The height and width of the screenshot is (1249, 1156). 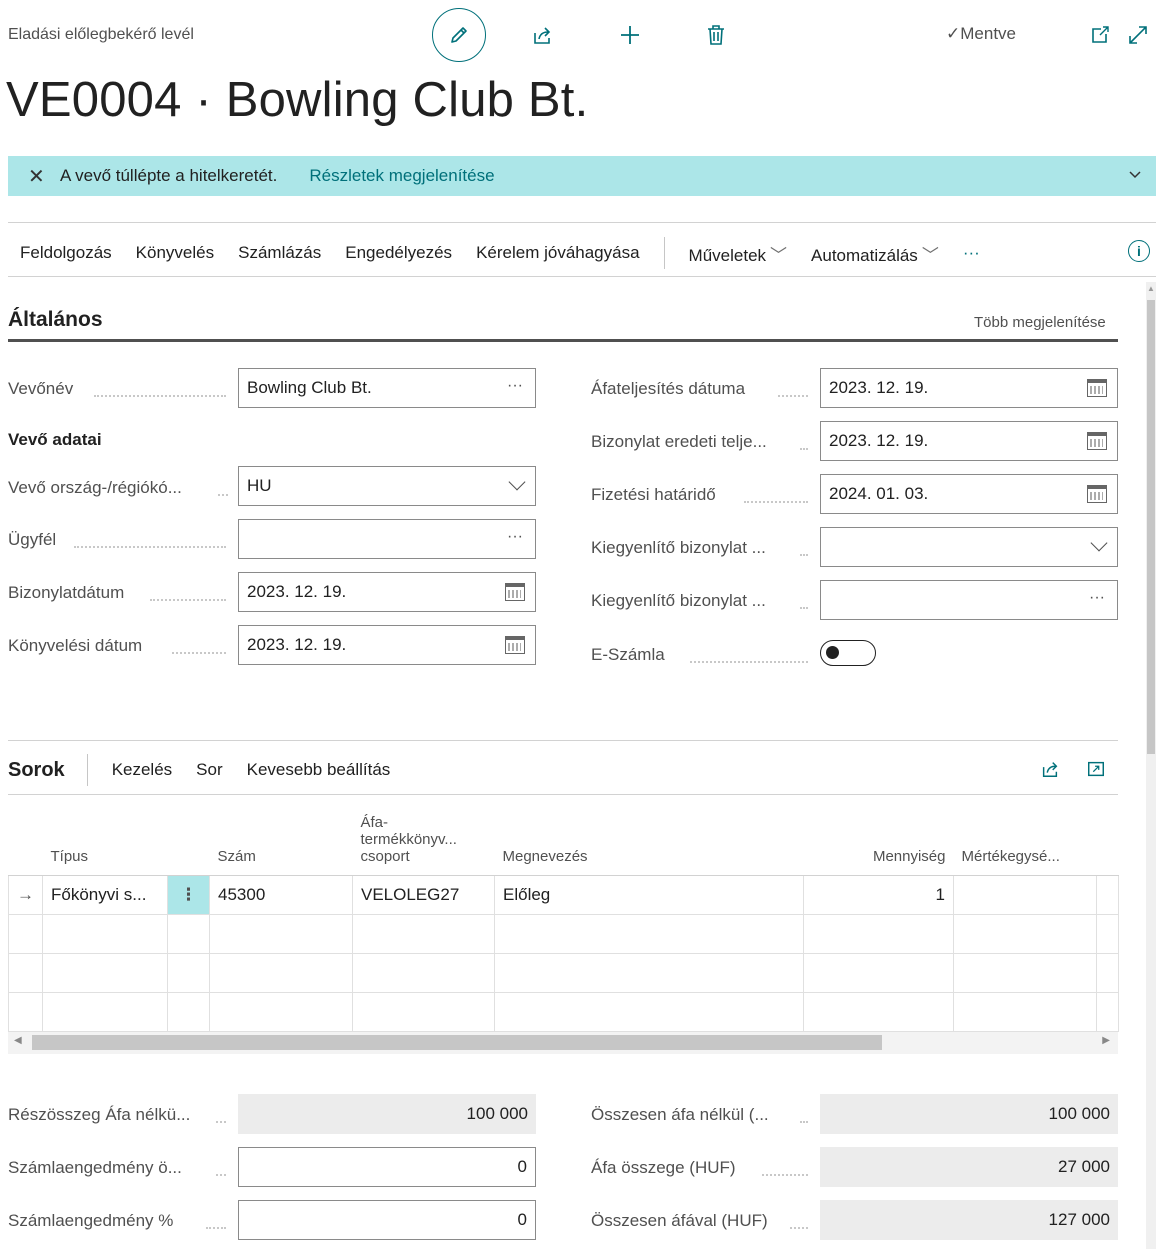 What do you see at coordinates (875, 253) in the screenshot?
I see `menu-automation: Automatizálás ﹀` at bounding box center [875, 253].